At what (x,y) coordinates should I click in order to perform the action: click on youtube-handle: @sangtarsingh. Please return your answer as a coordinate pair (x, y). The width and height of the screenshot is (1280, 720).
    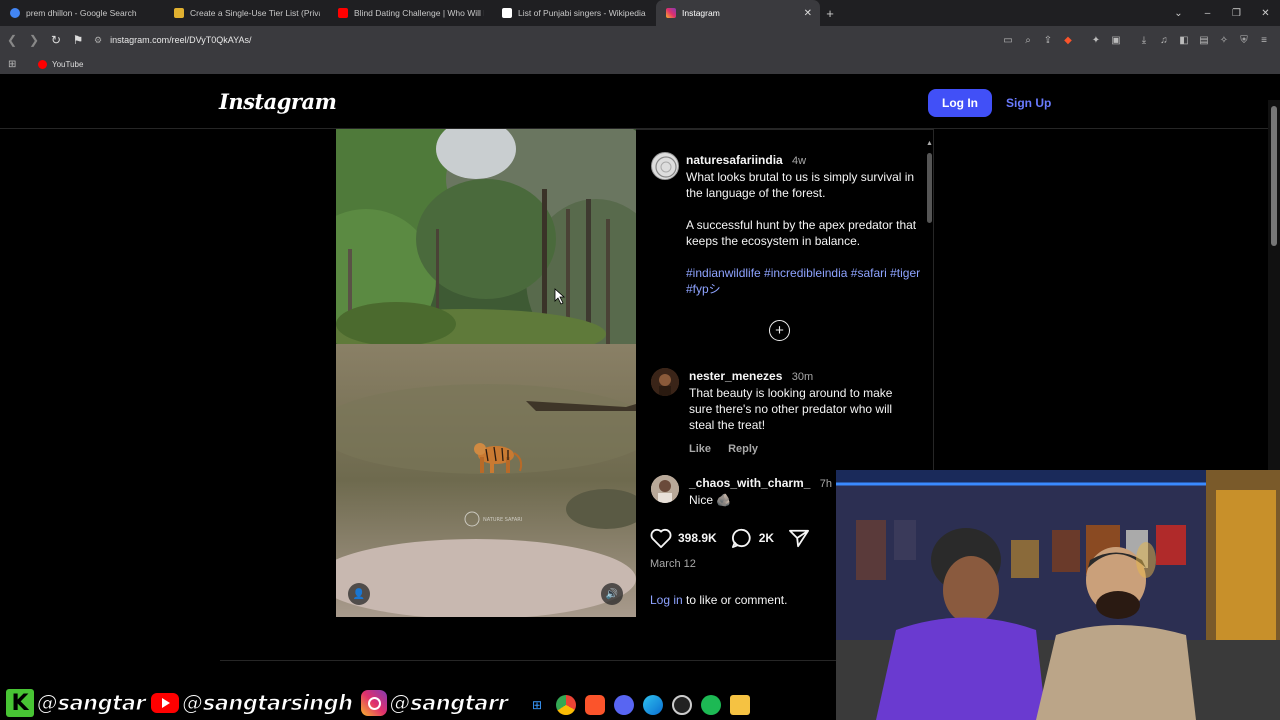
    Looking at the image, I should click on (268, 703).